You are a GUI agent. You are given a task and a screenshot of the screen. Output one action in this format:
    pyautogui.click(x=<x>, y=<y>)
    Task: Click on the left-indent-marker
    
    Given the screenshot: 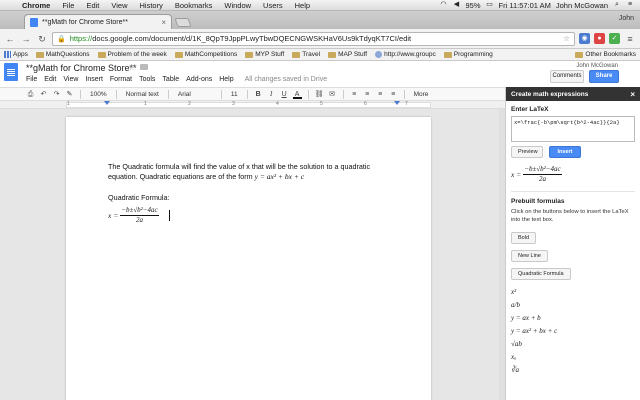 What is the action you would take?
    pyautogui.click(x=107, y=103)
    